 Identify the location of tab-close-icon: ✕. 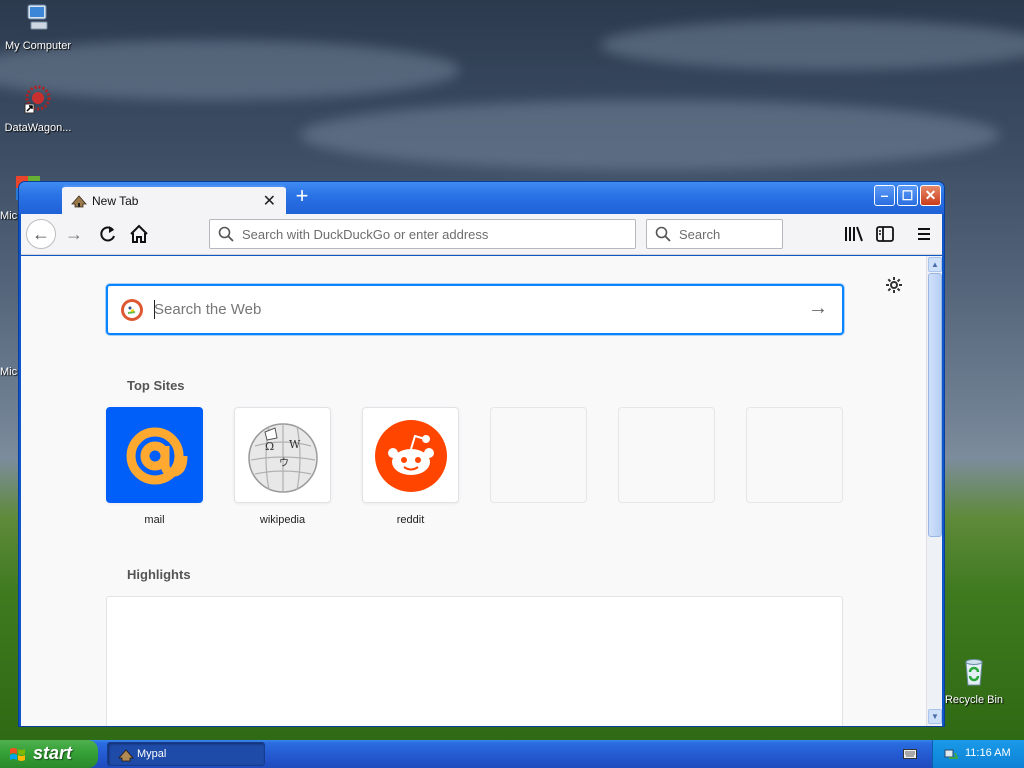
(269, 201).